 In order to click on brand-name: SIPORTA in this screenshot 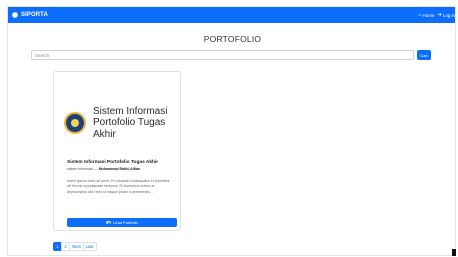, I will do `click(34, 15)`.